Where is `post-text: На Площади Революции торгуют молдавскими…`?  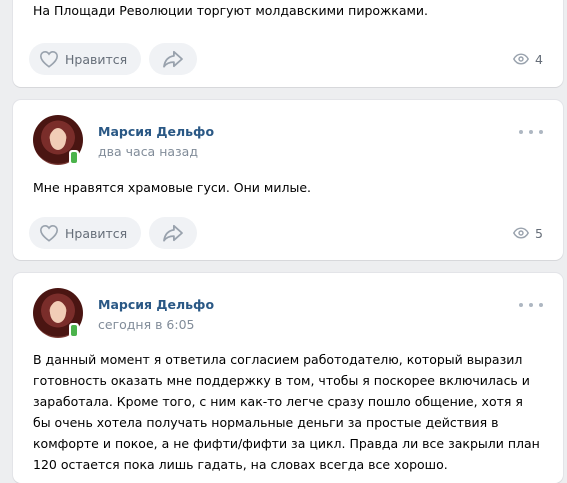
post-text: На Площади Революции торгуют молдавскими… is located at coordinates (231, 10).